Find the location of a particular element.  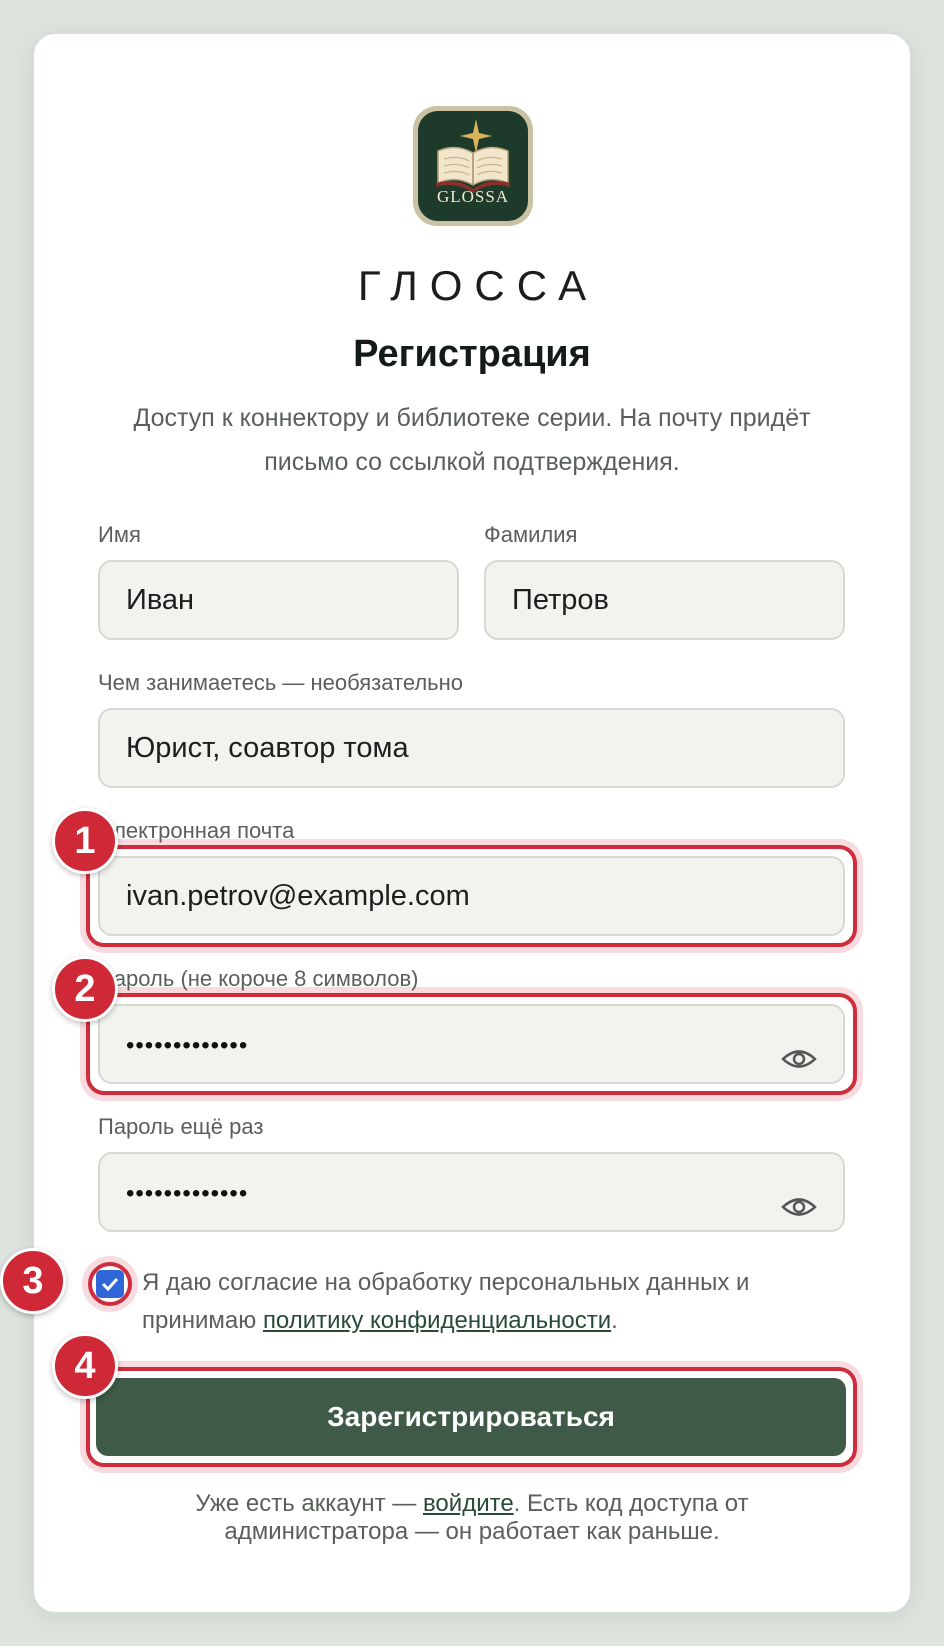

password-label: Пароль (не короче 8 символов) is located at coordinates (258, 978).